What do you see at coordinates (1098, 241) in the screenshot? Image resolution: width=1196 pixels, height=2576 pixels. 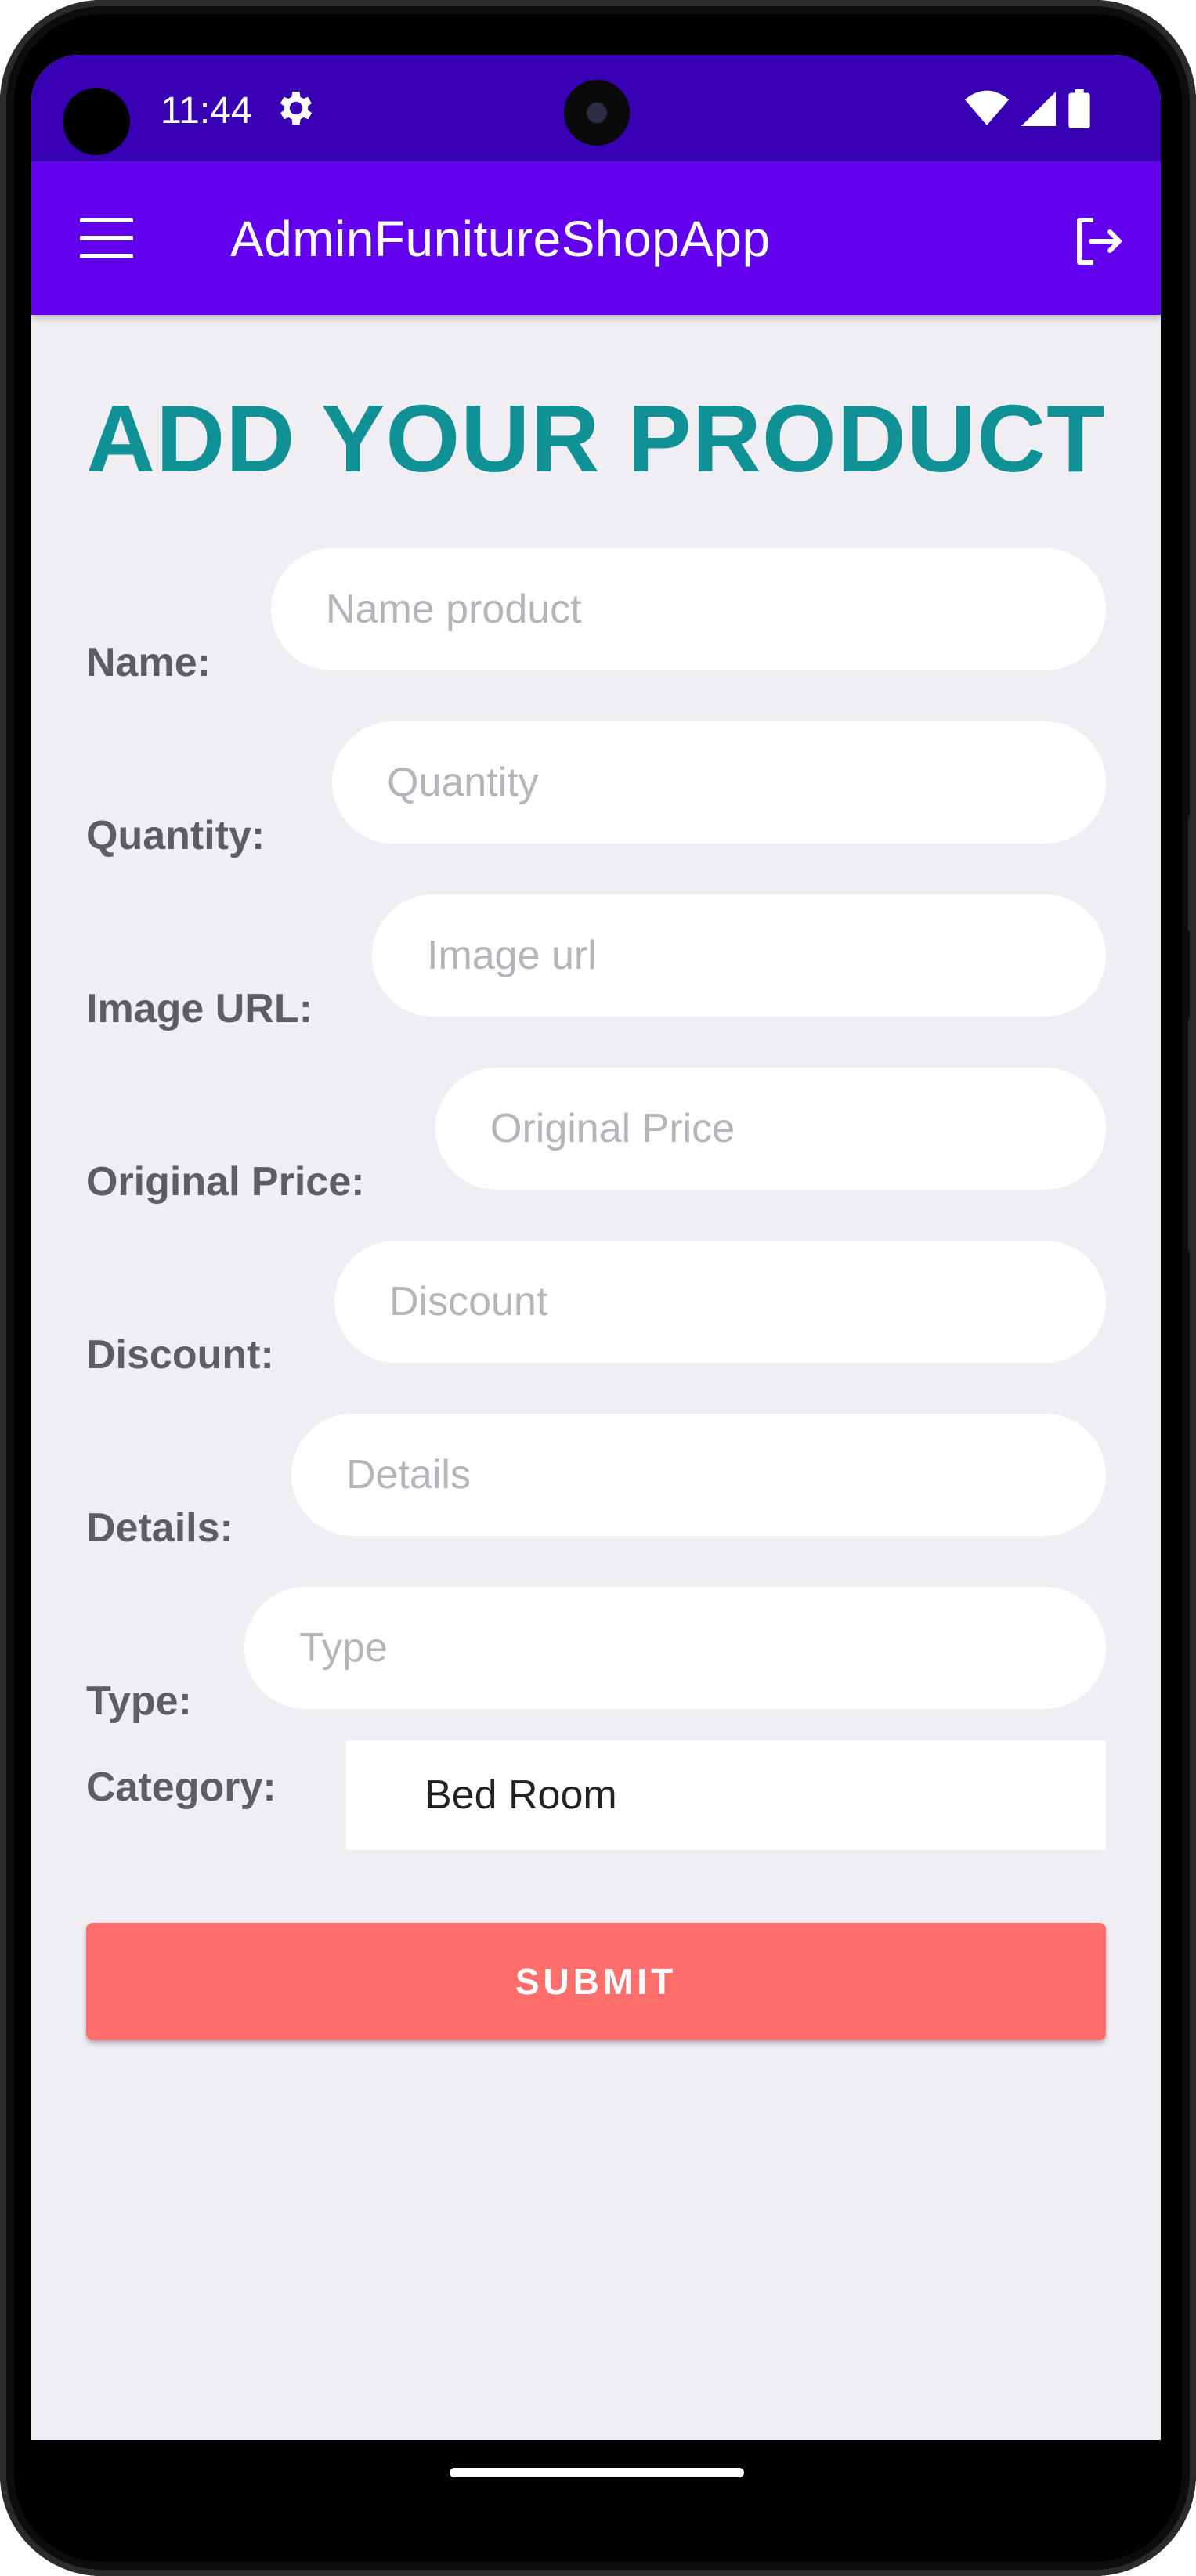 I see `logout-icon` at bounding box center [1098, 241].